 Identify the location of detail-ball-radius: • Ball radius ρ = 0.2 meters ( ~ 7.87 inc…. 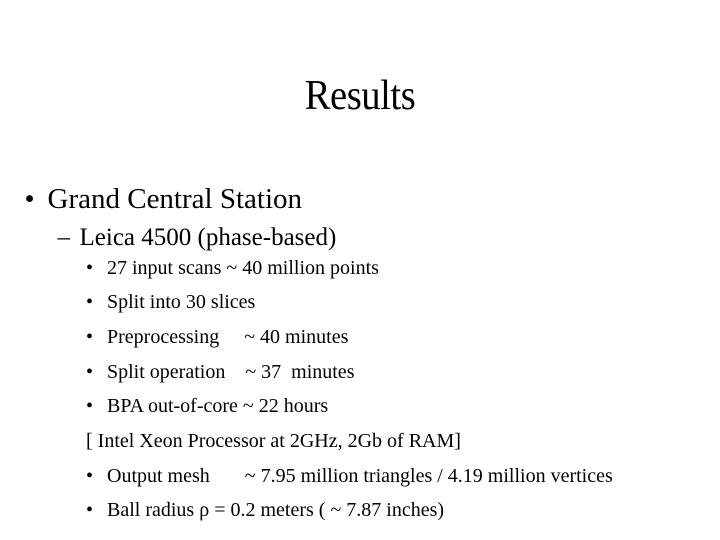
(260, 497).